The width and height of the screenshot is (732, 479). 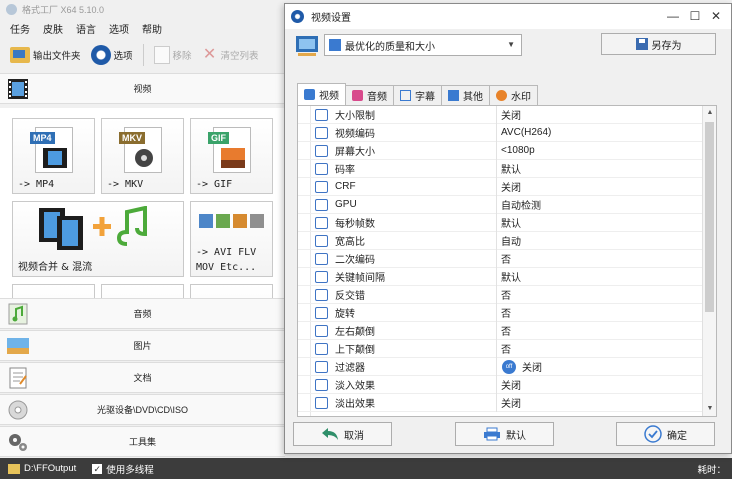 What do you see at coordinates (695, 16) in the screenshot?
I see `maximize-icon: ☐` at bounding box center [695, 16].